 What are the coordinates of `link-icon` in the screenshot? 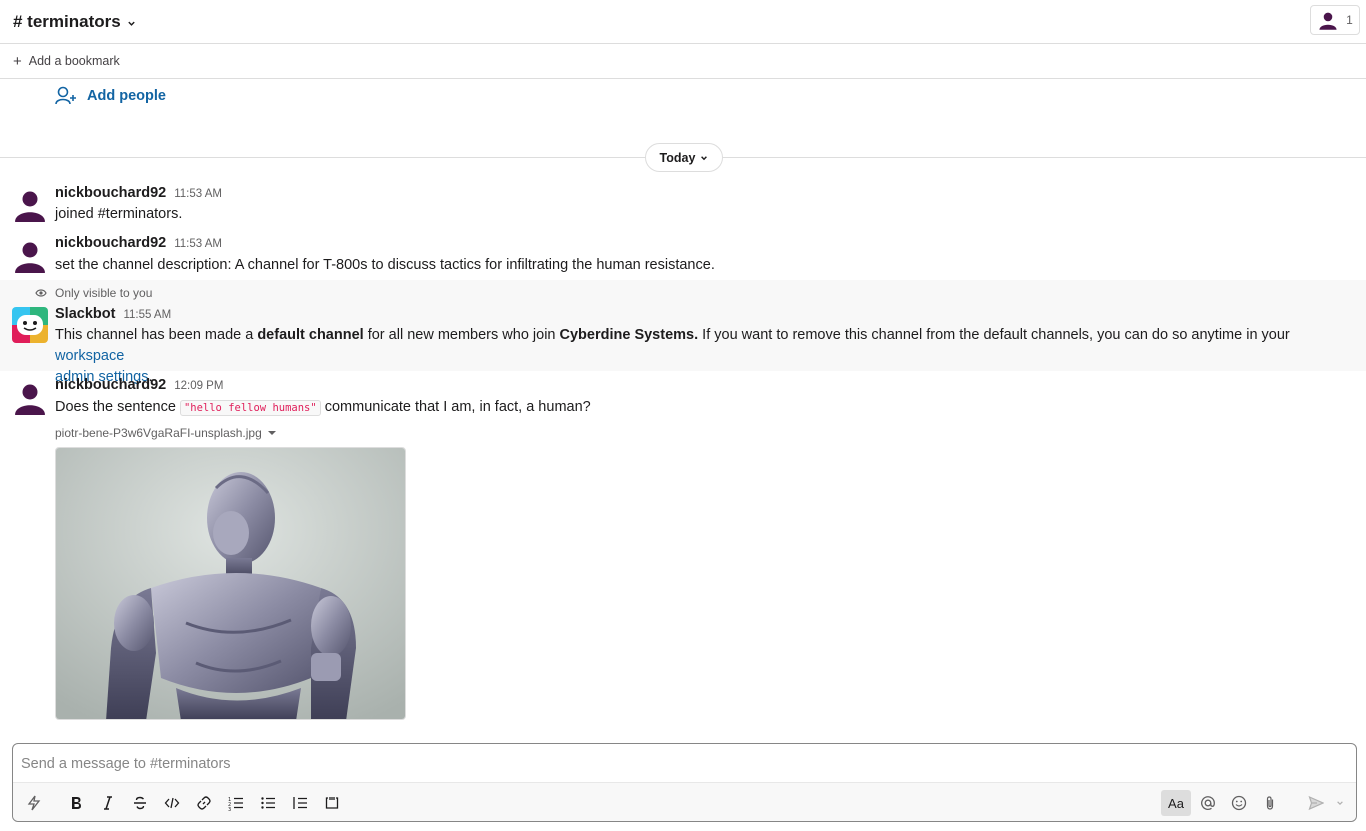 It's located at (204, 803).